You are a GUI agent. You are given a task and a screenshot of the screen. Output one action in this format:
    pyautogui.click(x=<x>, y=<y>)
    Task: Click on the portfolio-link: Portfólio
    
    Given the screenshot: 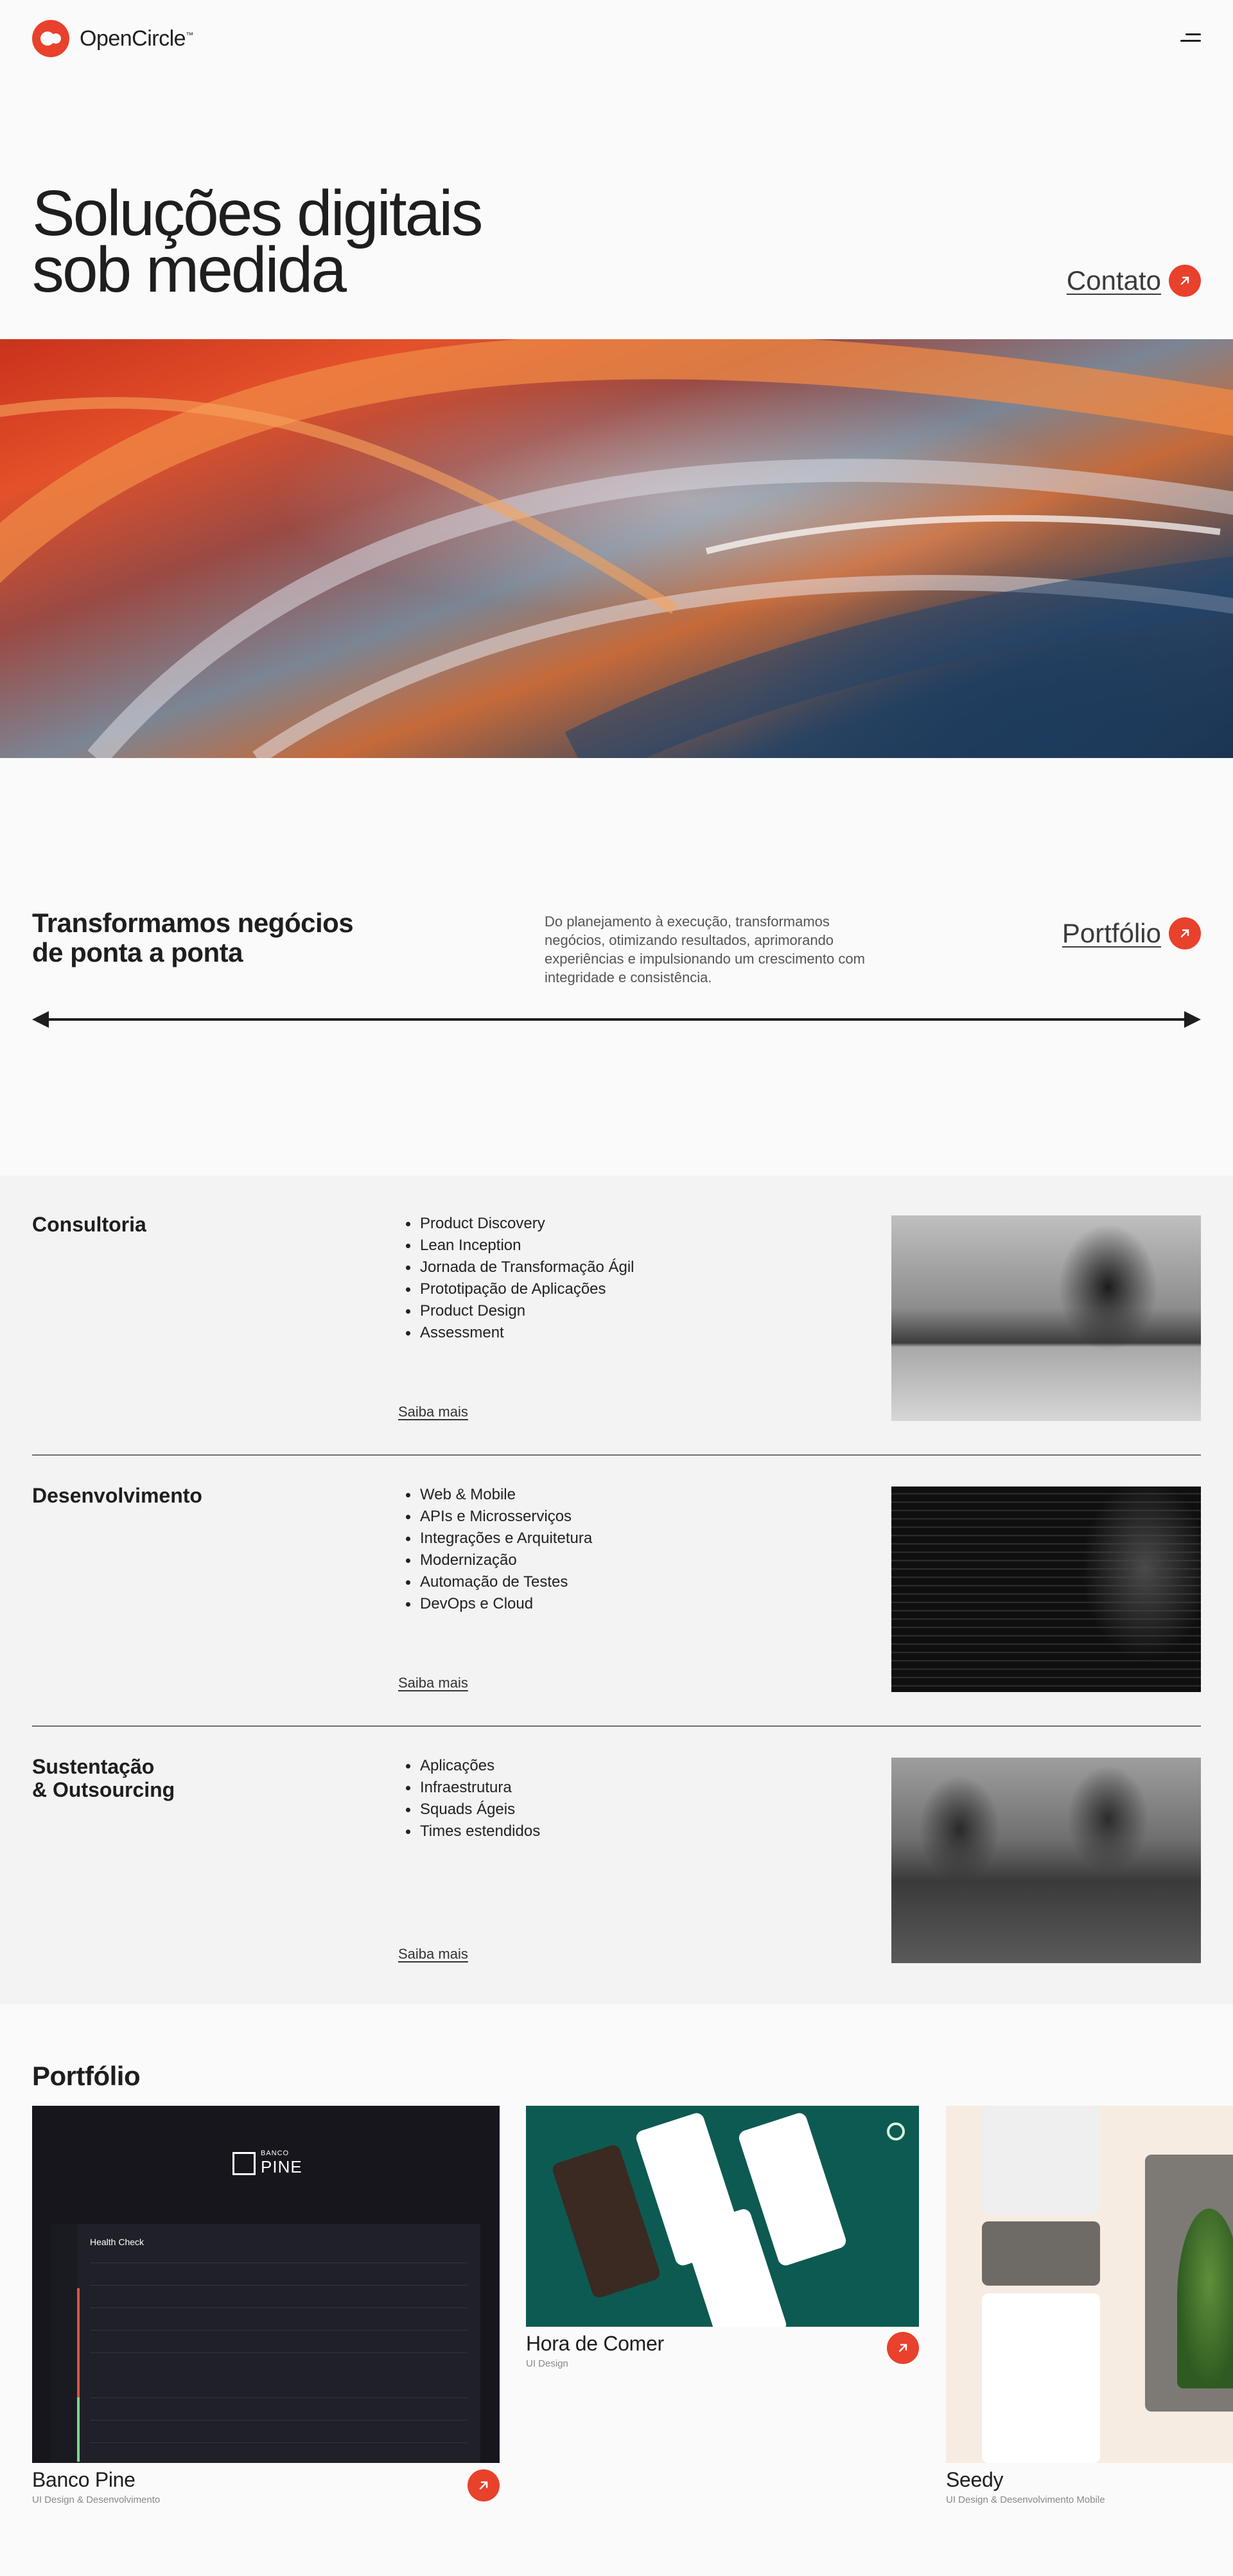 What is the action you would take?
    pyautogui.click(x=1132, y=933)
    